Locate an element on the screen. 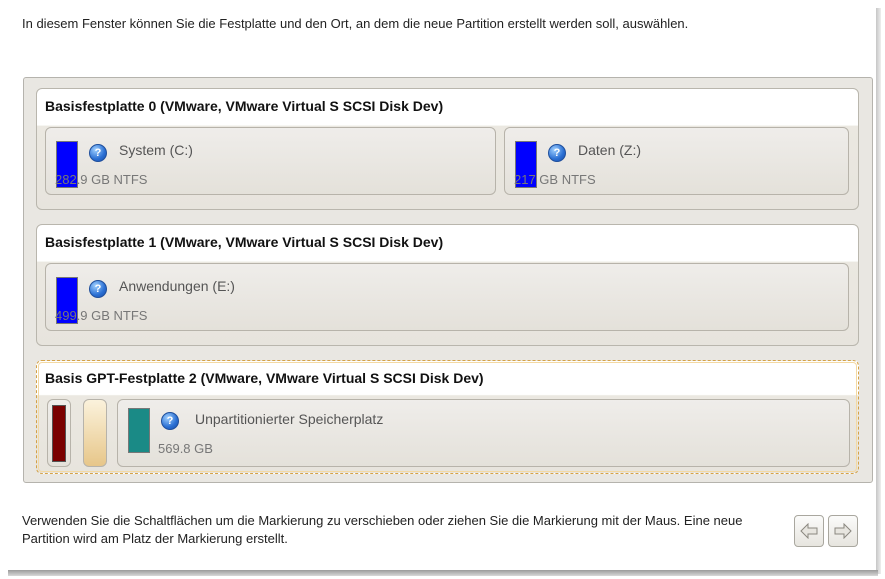  panel-shadow-bottom is located at coordinates (443, 573).